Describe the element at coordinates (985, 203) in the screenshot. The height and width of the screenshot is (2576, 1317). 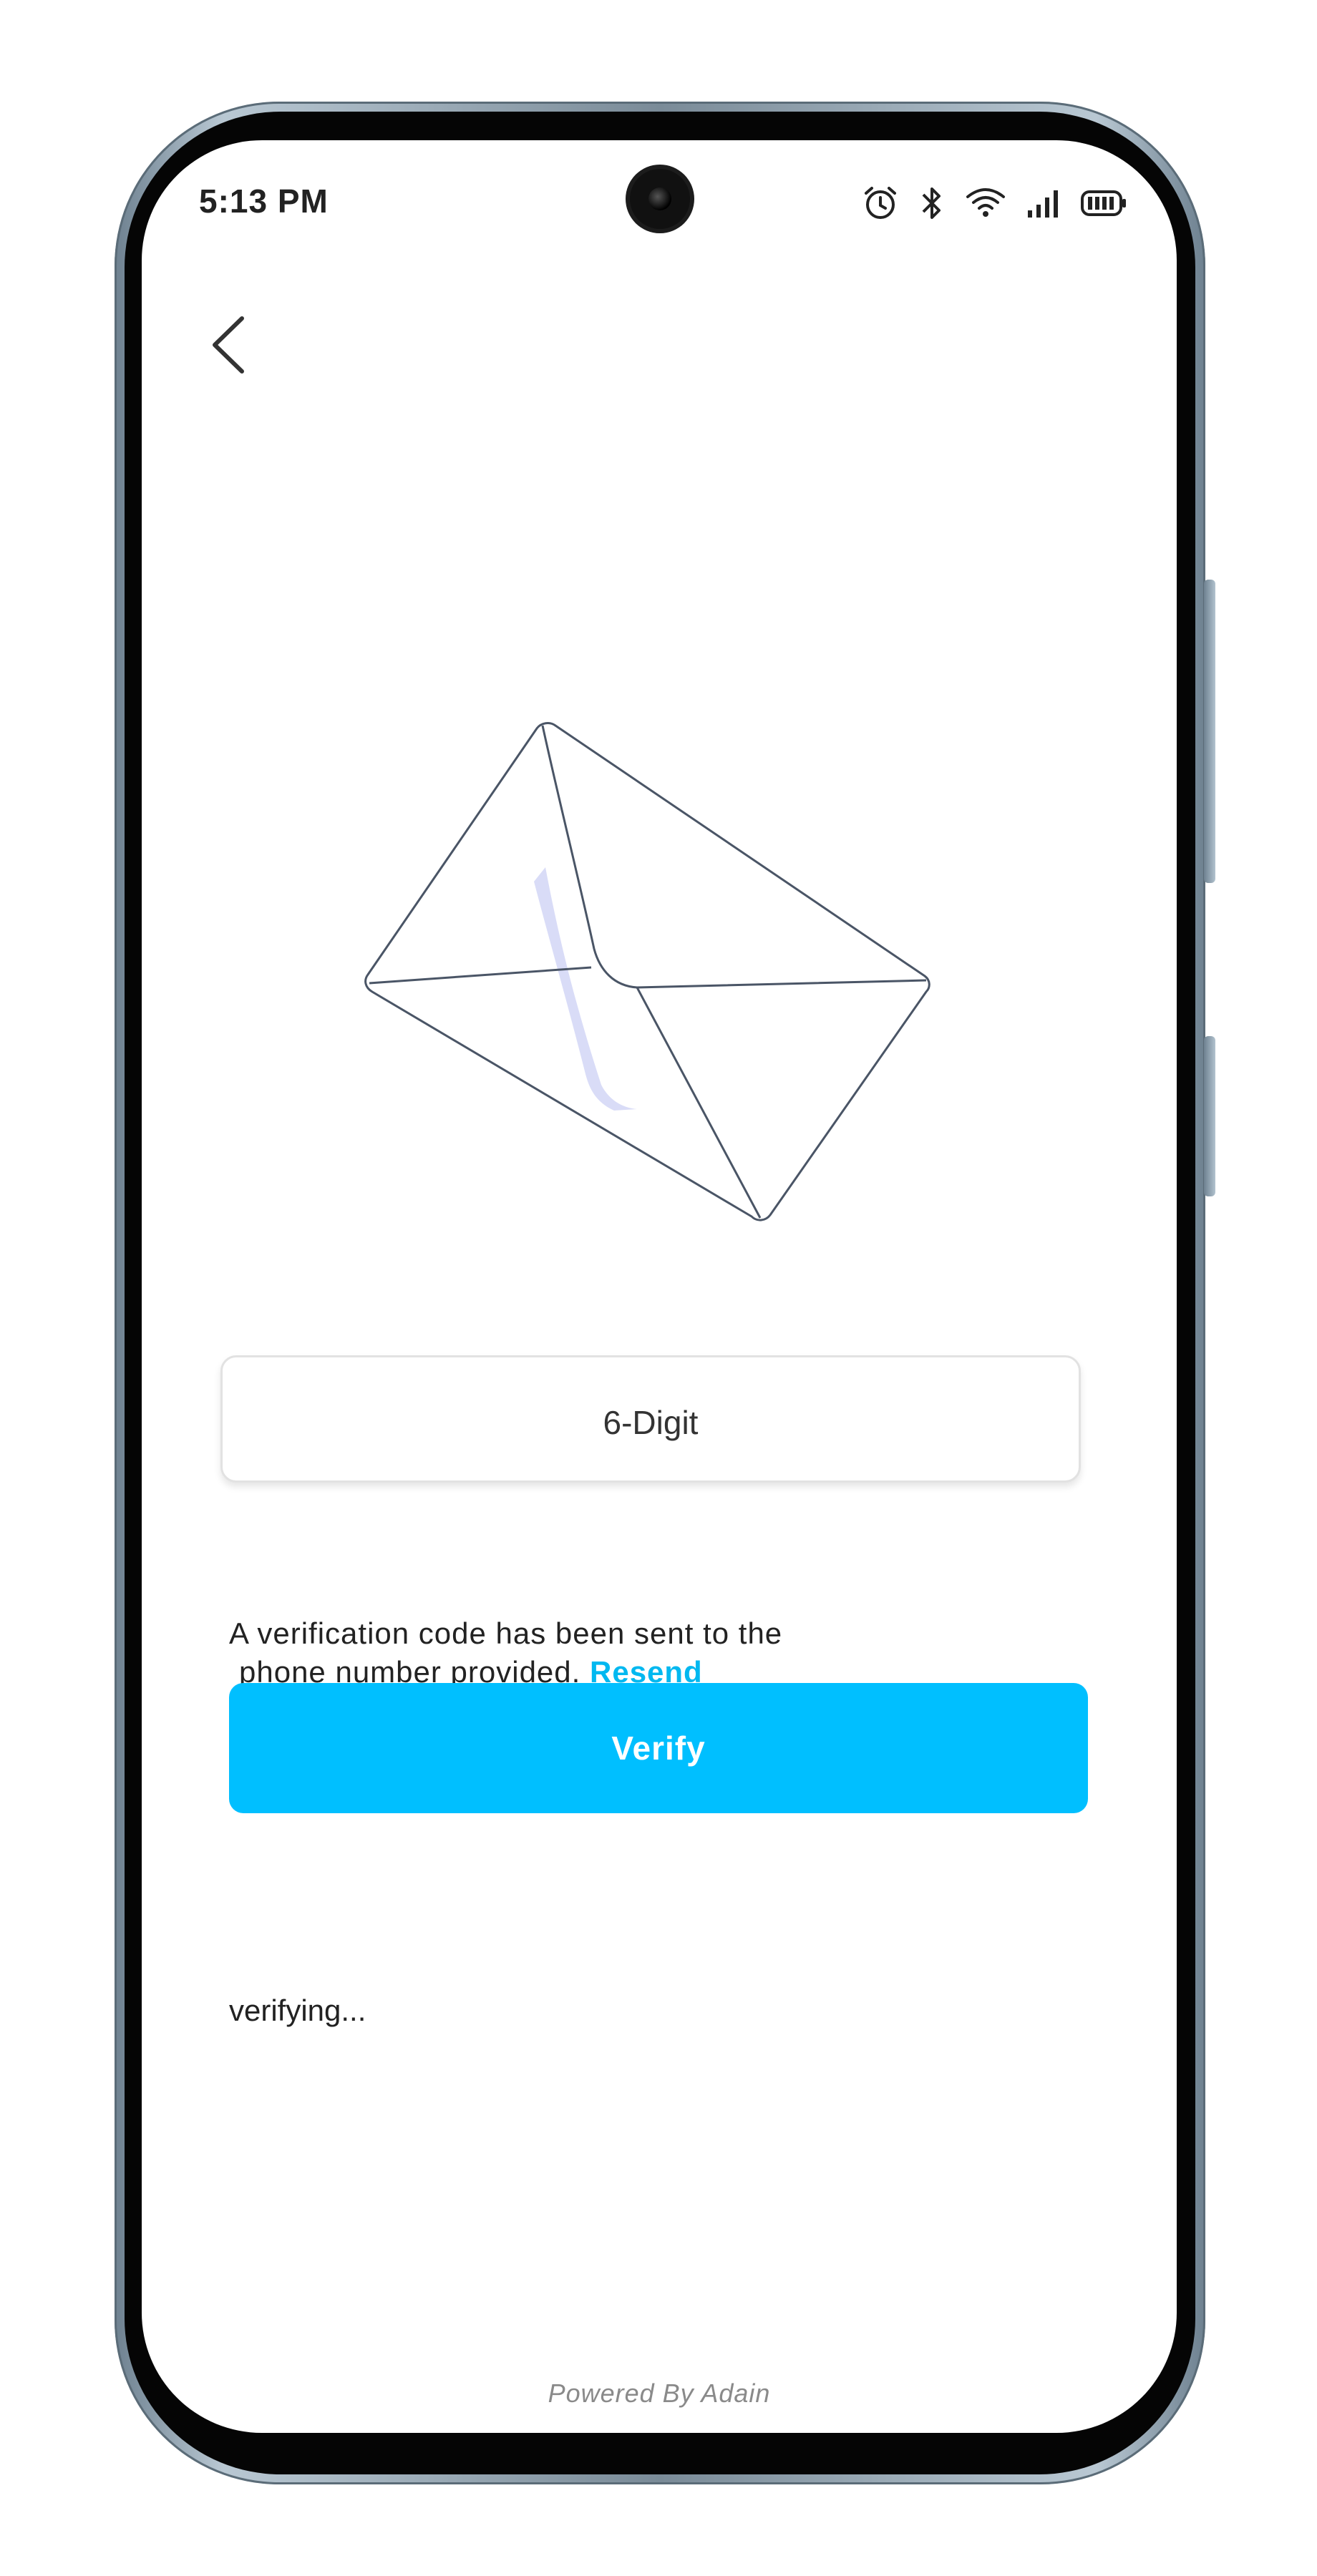
I see `wifi-icon` at that location.